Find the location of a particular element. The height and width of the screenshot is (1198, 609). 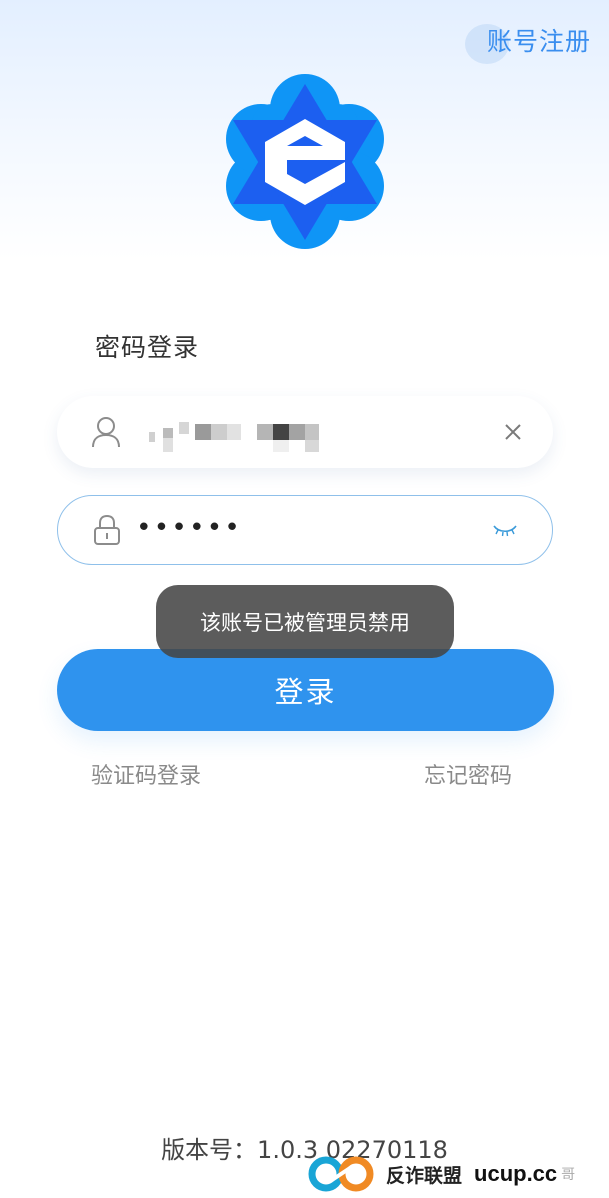

watermark: 反诈联盟 ucup.cc 哥 is located at coordinates (455, 1174).